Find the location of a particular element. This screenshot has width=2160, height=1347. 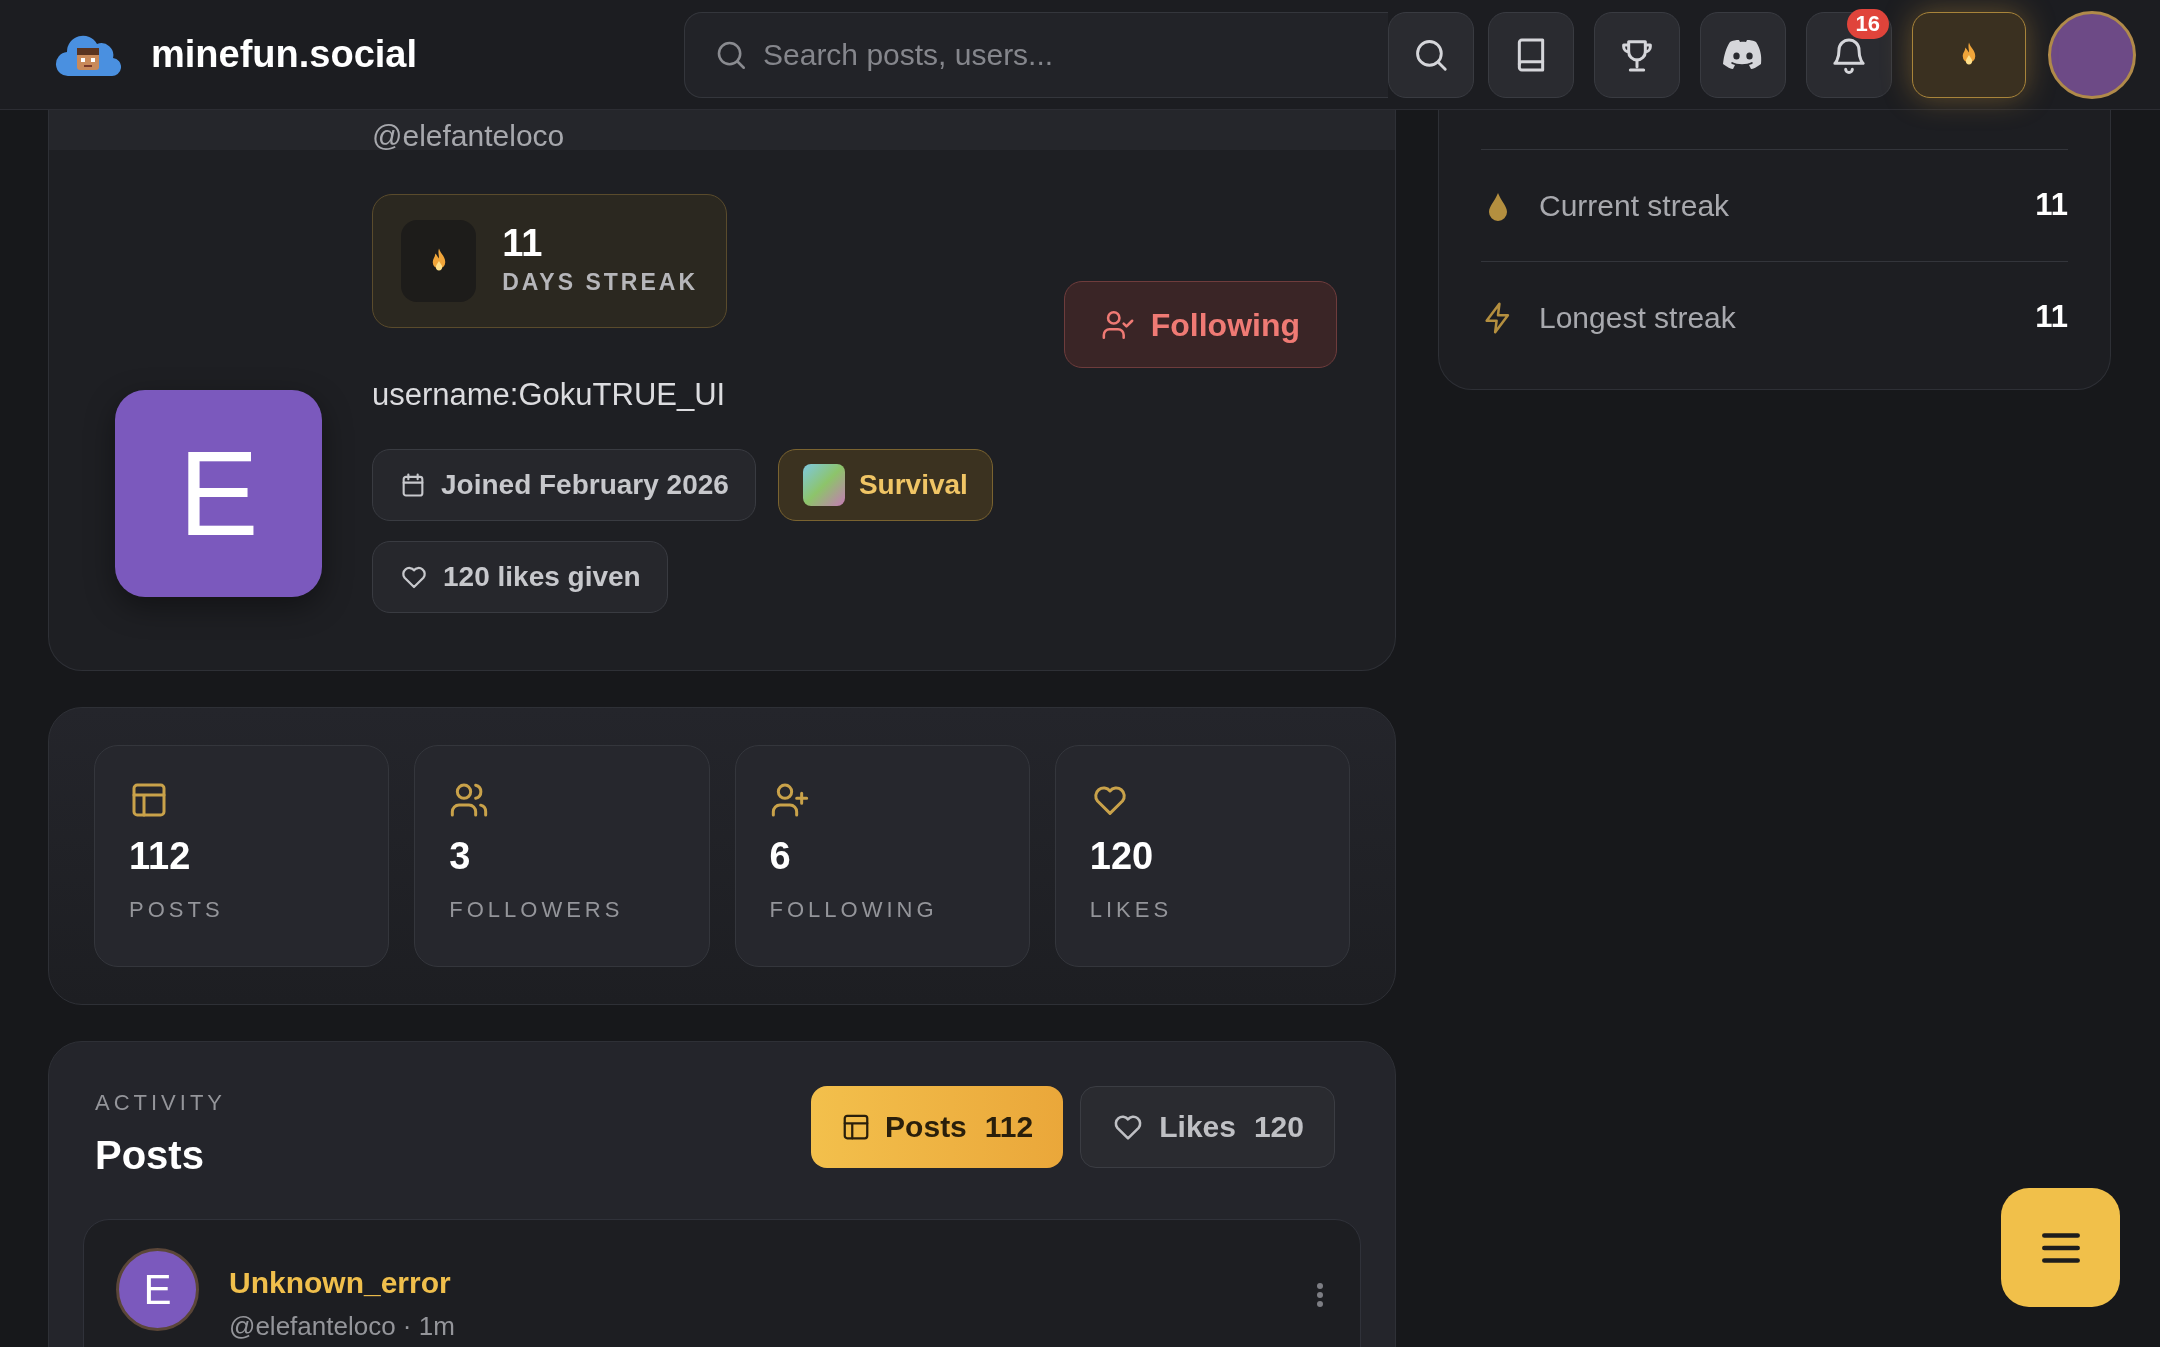

tab-count: 120 is located at coordinates (1278, 1127).